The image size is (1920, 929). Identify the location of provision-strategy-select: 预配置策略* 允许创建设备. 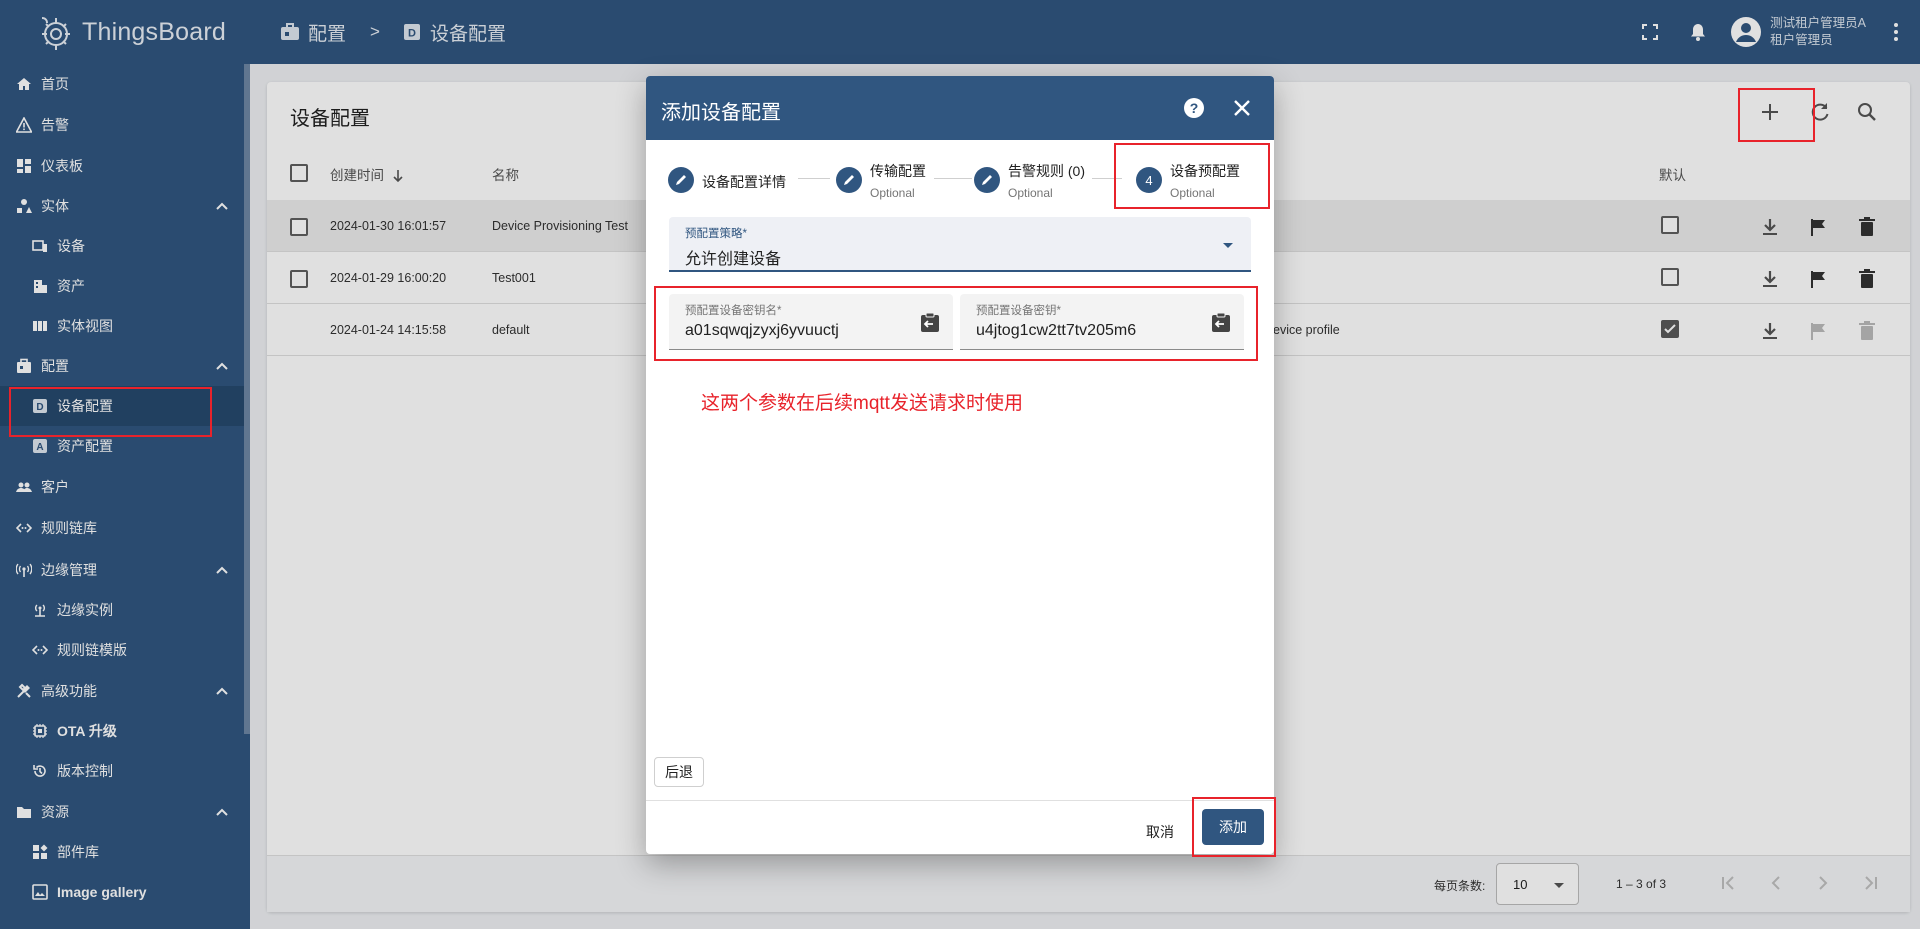
(960, 244).